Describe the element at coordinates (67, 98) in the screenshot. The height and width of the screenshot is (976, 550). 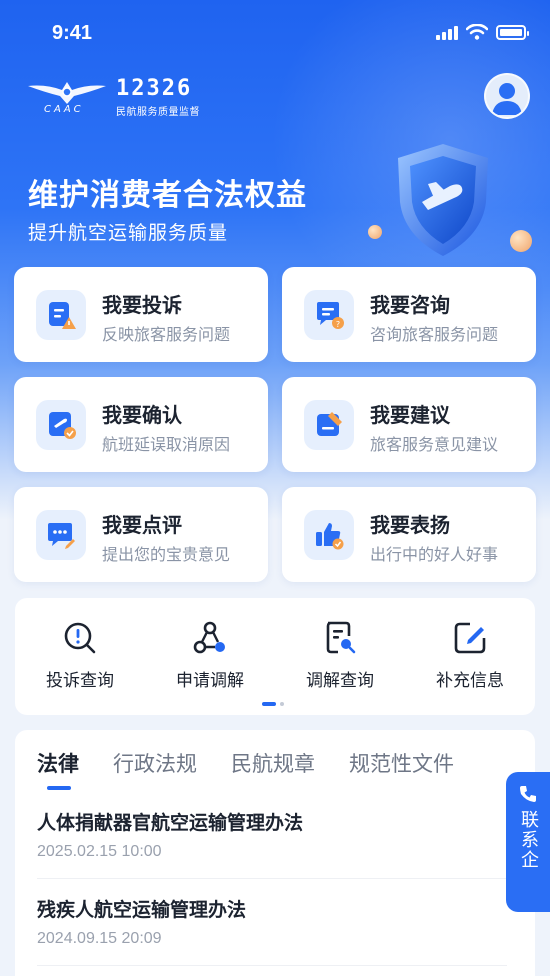
I see `caac-emblem-icon: CAAC` at that location.